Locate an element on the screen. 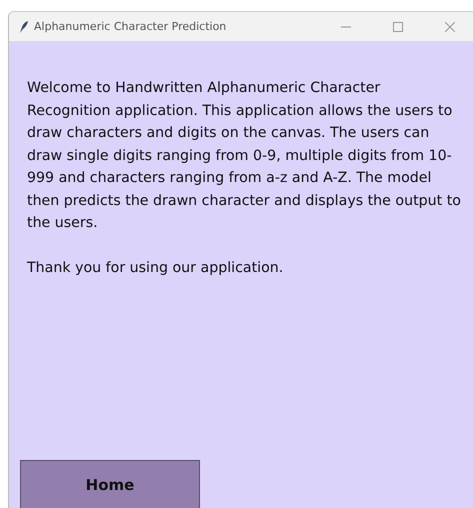 The image size is (473, 508). feather-icon is located at coordinates (23, 26).